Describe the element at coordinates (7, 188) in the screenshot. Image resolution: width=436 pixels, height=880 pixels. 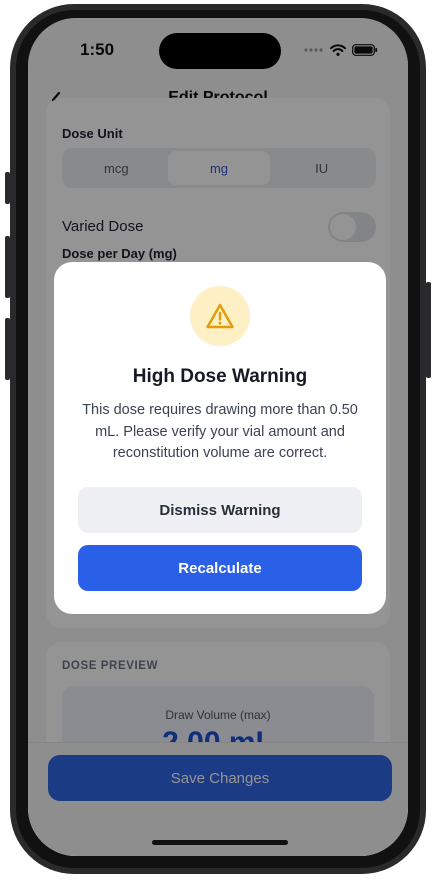
I see `action-button` at that location.